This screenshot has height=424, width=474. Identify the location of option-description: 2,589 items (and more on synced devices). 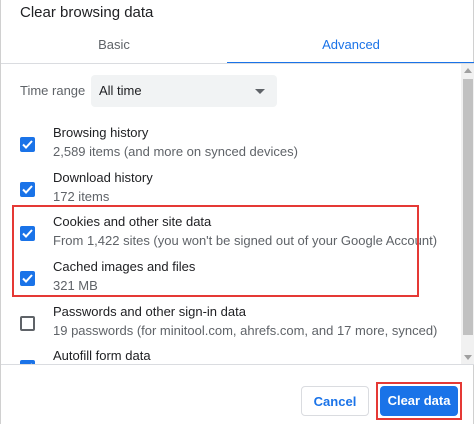
(175, 151).